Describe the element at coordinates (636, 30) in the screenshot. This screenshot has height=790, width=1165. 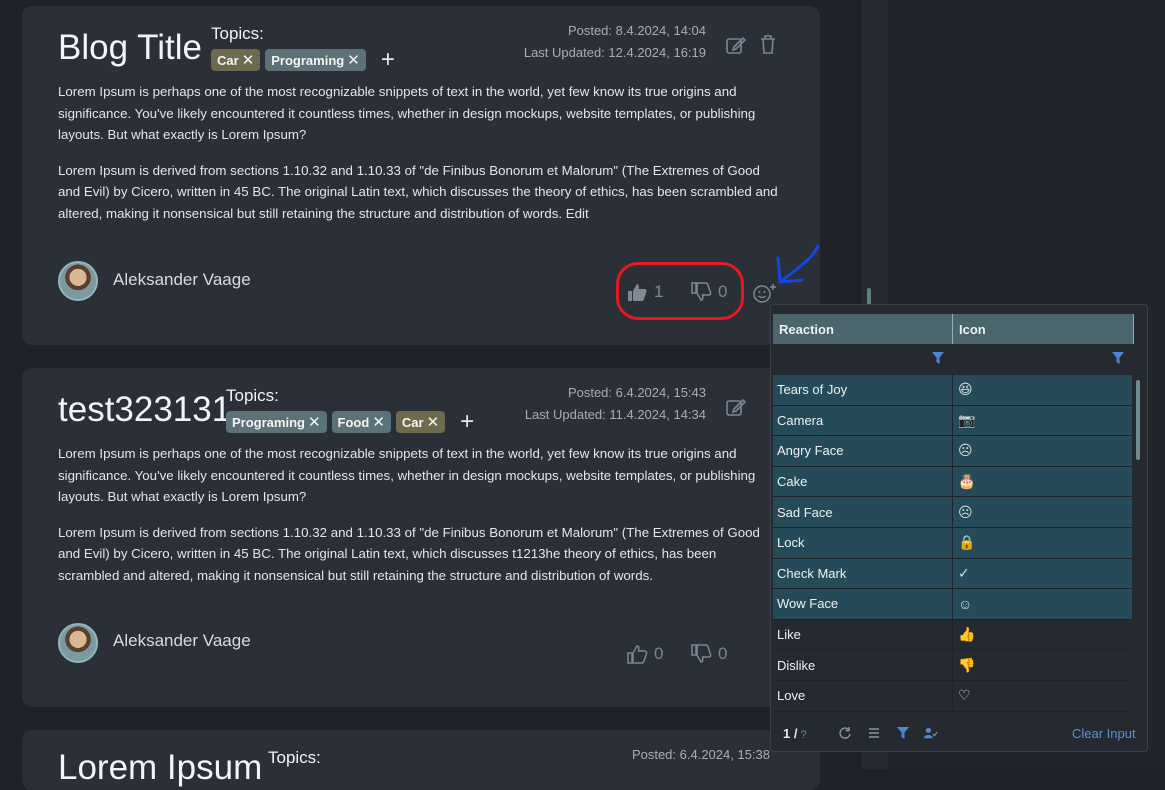
I see `posted-date: Posted: 8.4.2024, 14:04` at that location.